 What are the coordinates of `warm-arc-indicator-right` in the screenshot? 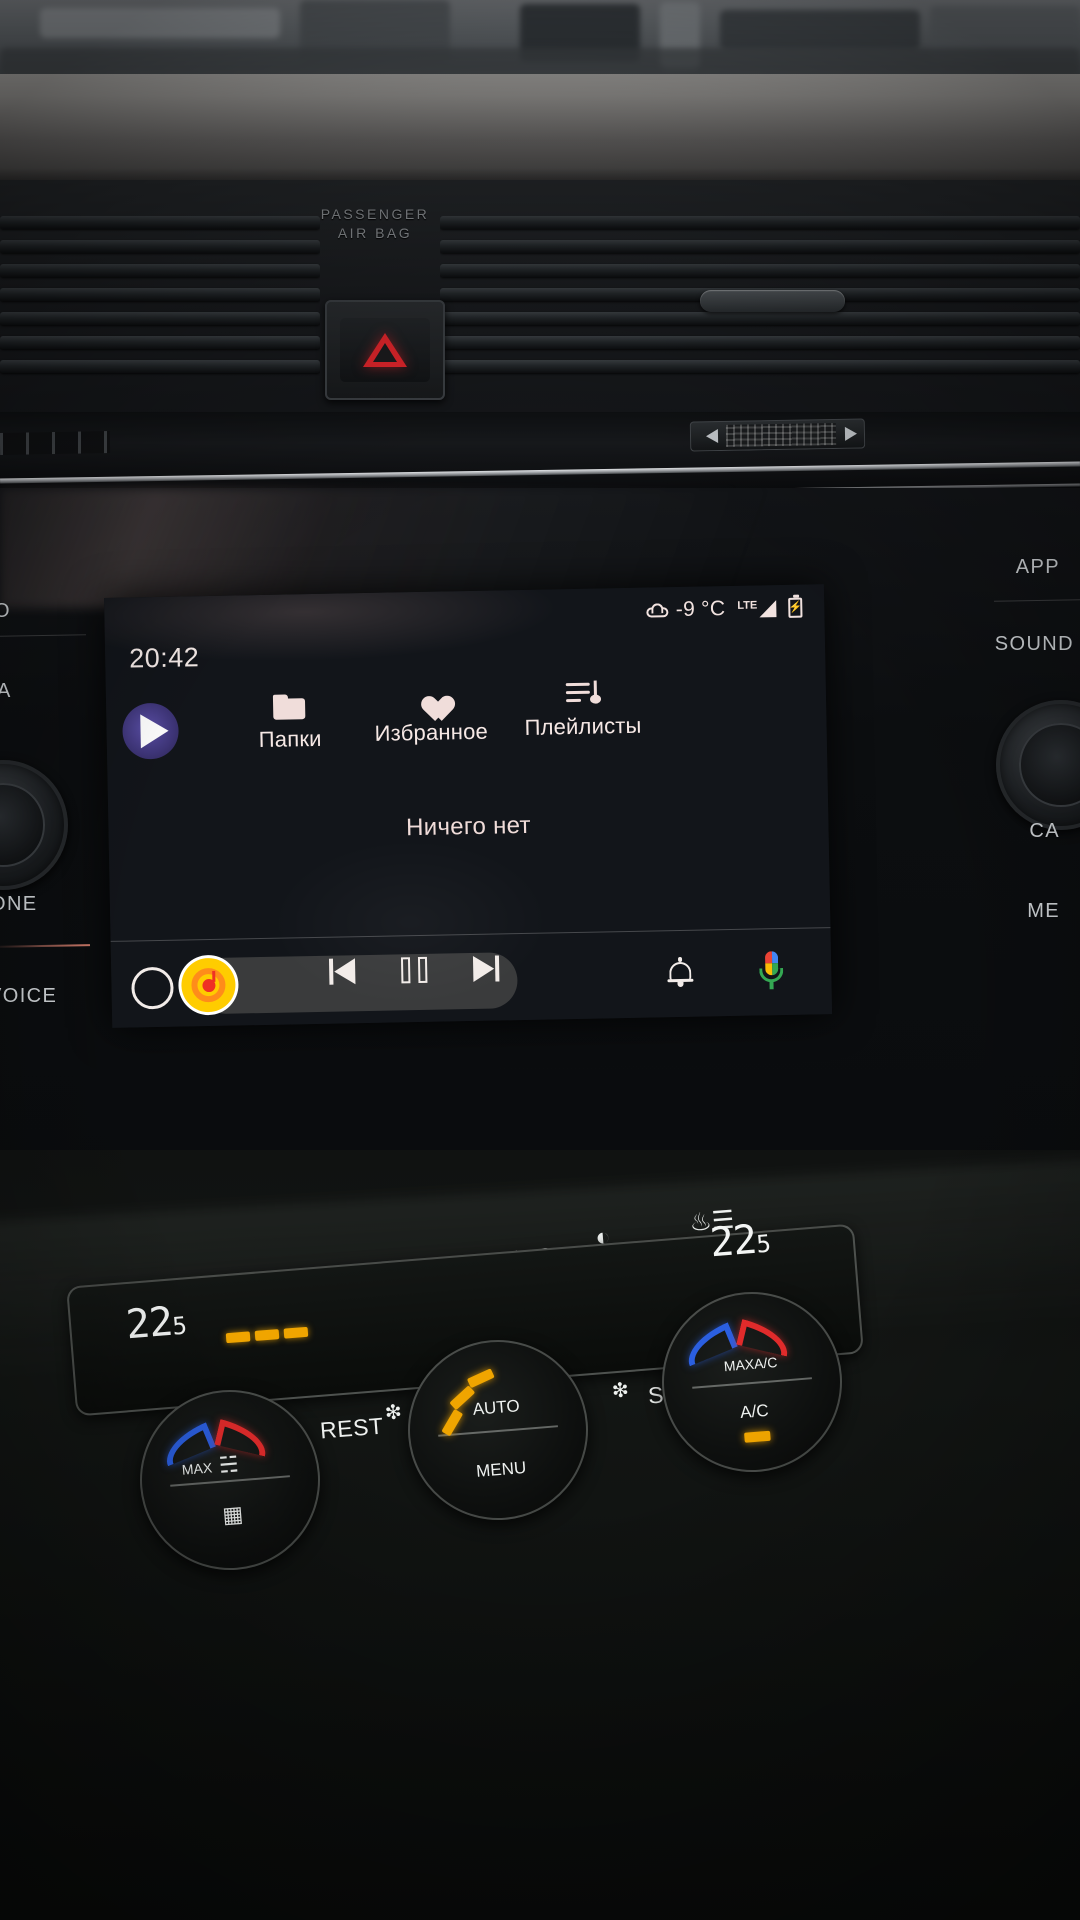 It's located at (764, 1338).